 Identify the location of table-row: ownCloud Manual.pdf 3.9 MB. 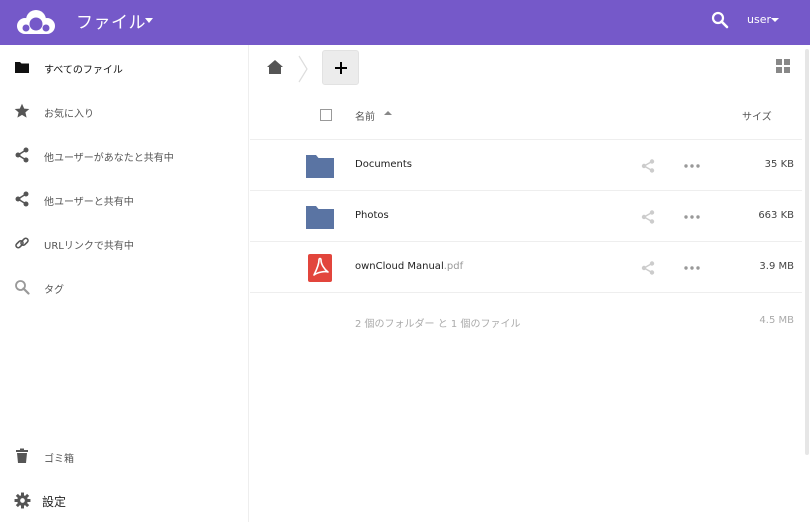
(526, 267).